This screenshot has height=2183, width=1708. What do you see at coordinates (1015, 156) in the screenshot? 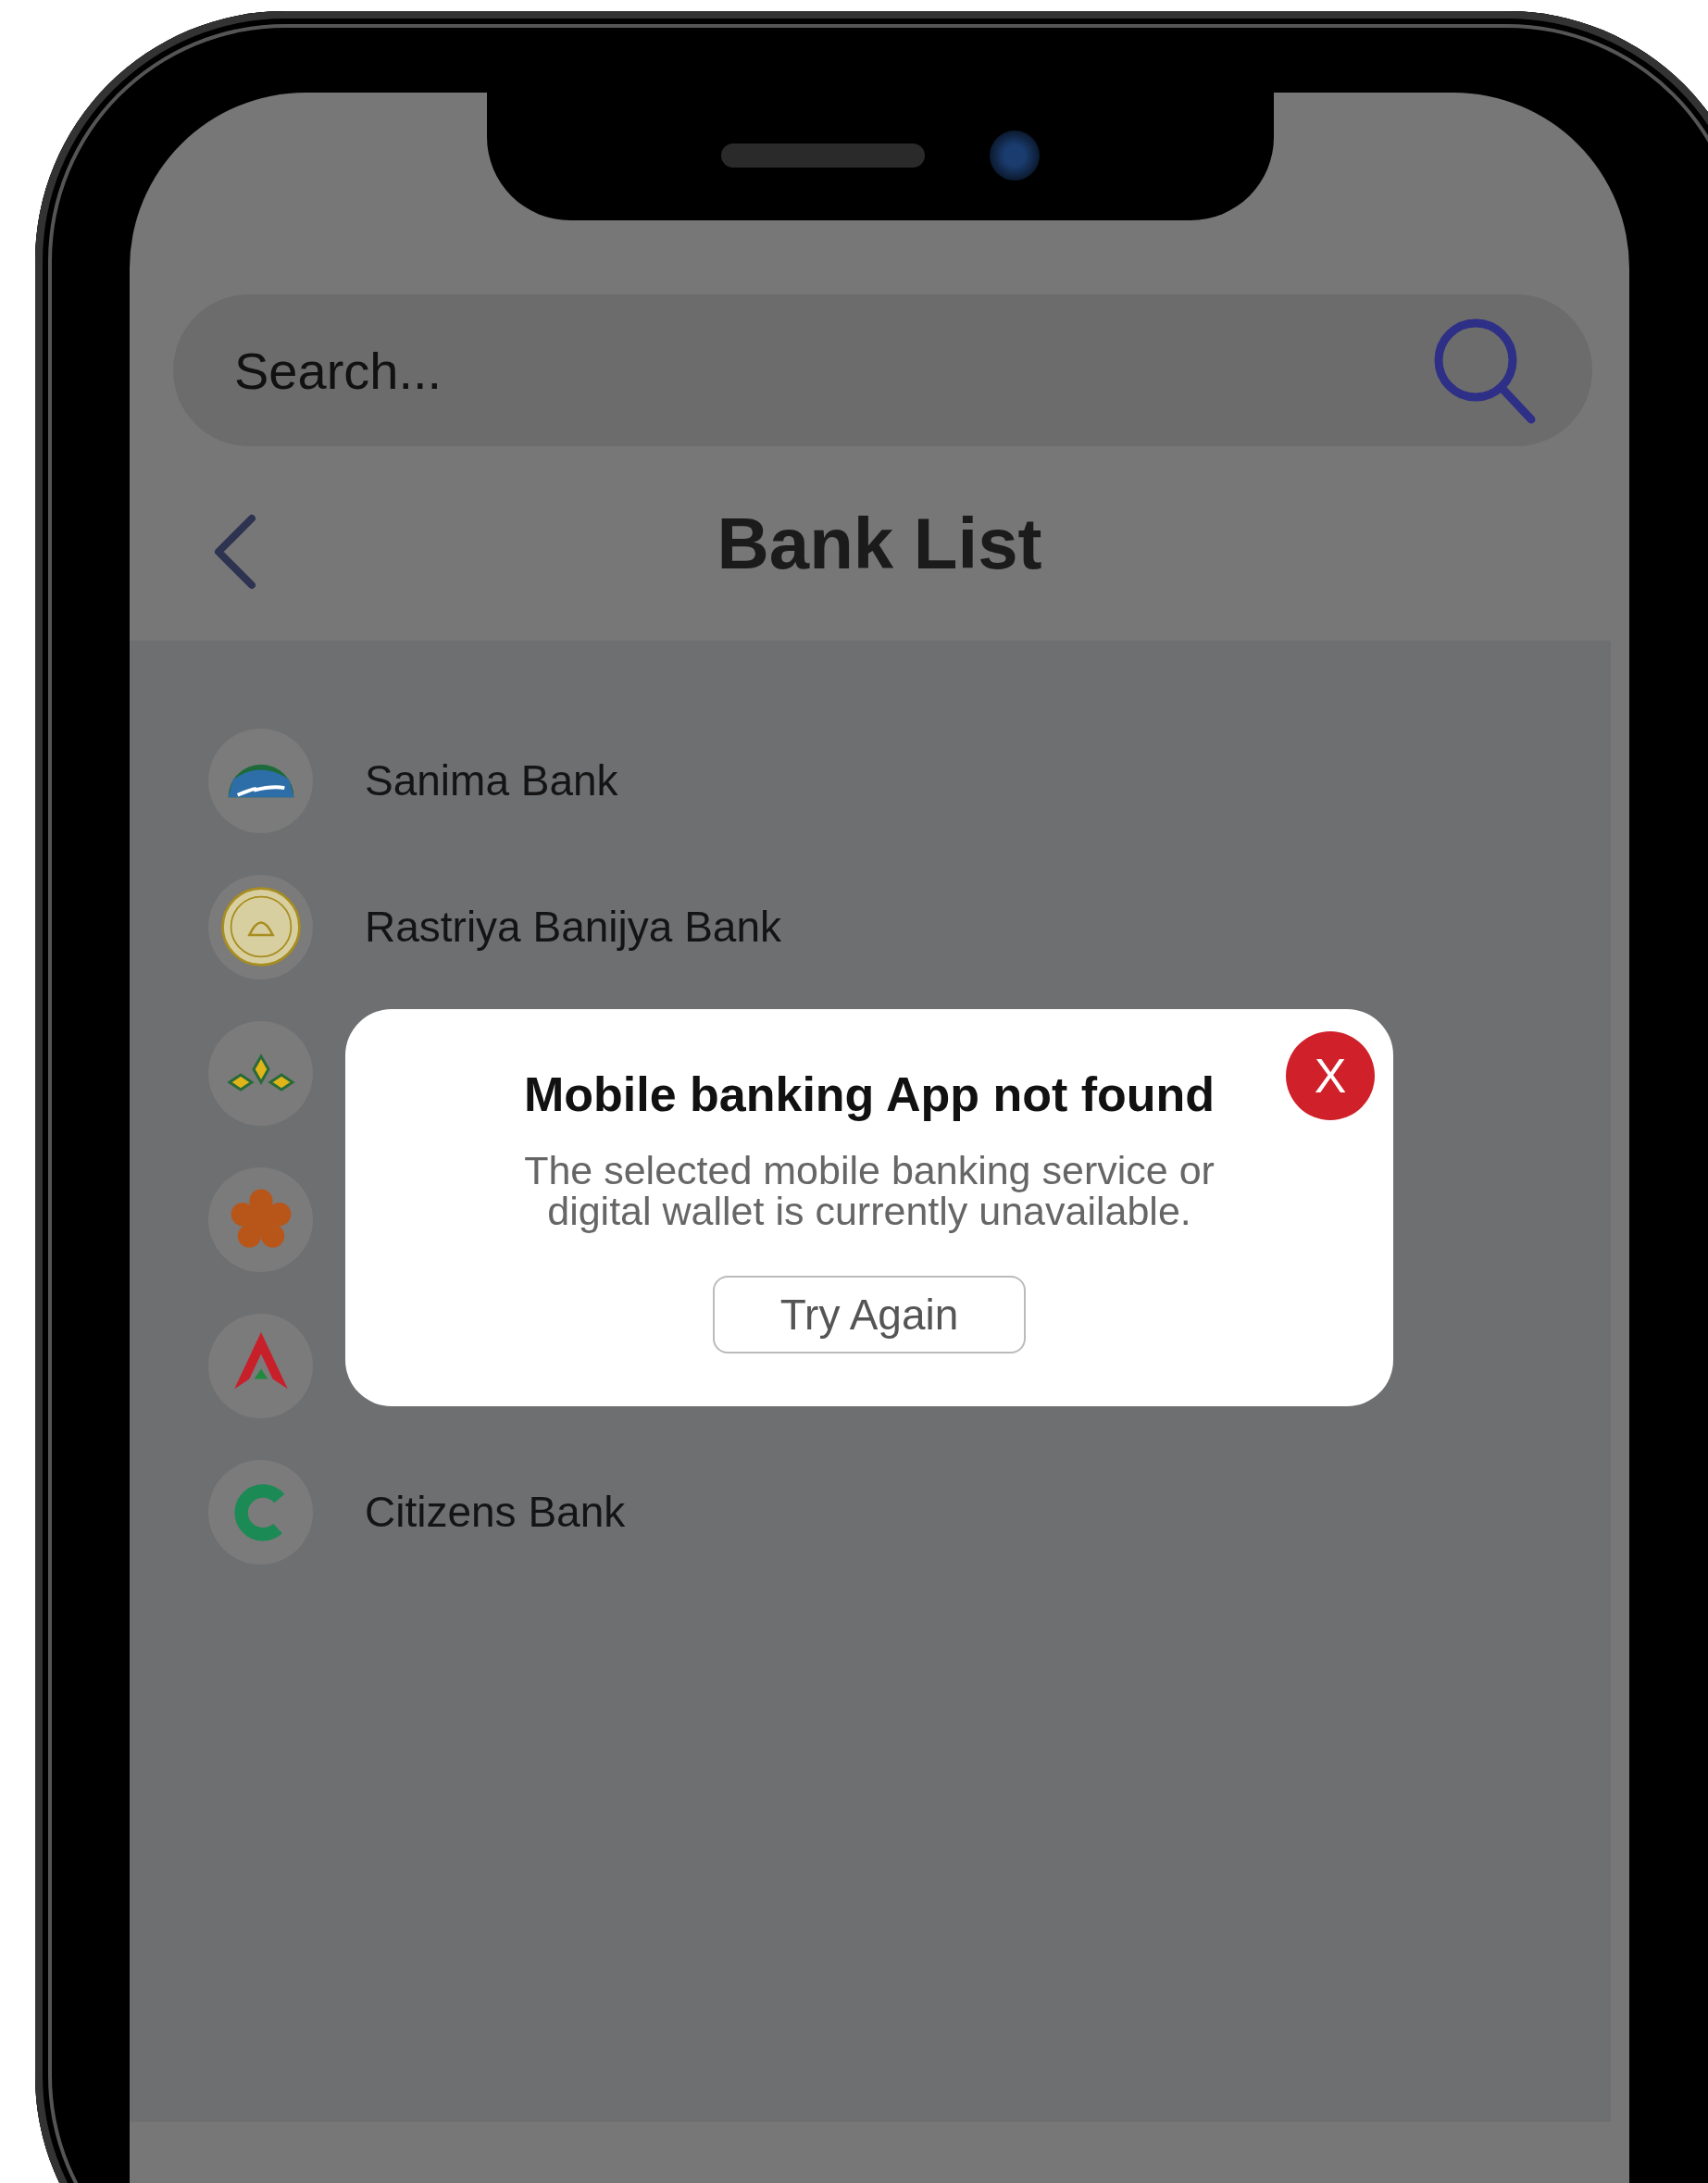
I see `camera-icon` at bounding box center [1015, 156].